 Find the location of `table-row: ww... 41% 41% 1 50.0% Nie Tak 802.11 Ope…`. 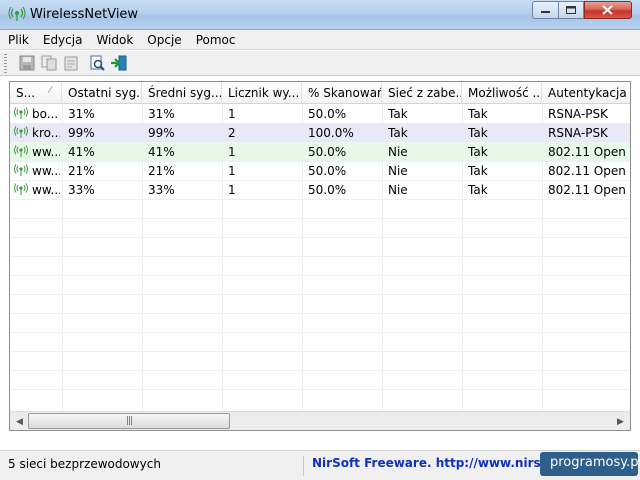

table-row: ww... 41% 41% 1 50.0% Nie Tak 802.11 Ope… is located at coordinates (320, 151).